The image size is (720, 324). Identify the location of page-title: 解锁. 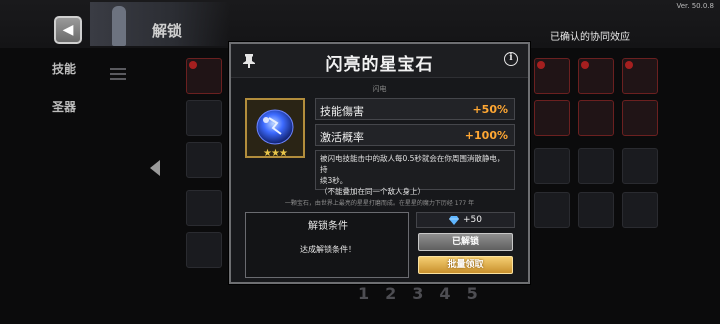
(167, 31).